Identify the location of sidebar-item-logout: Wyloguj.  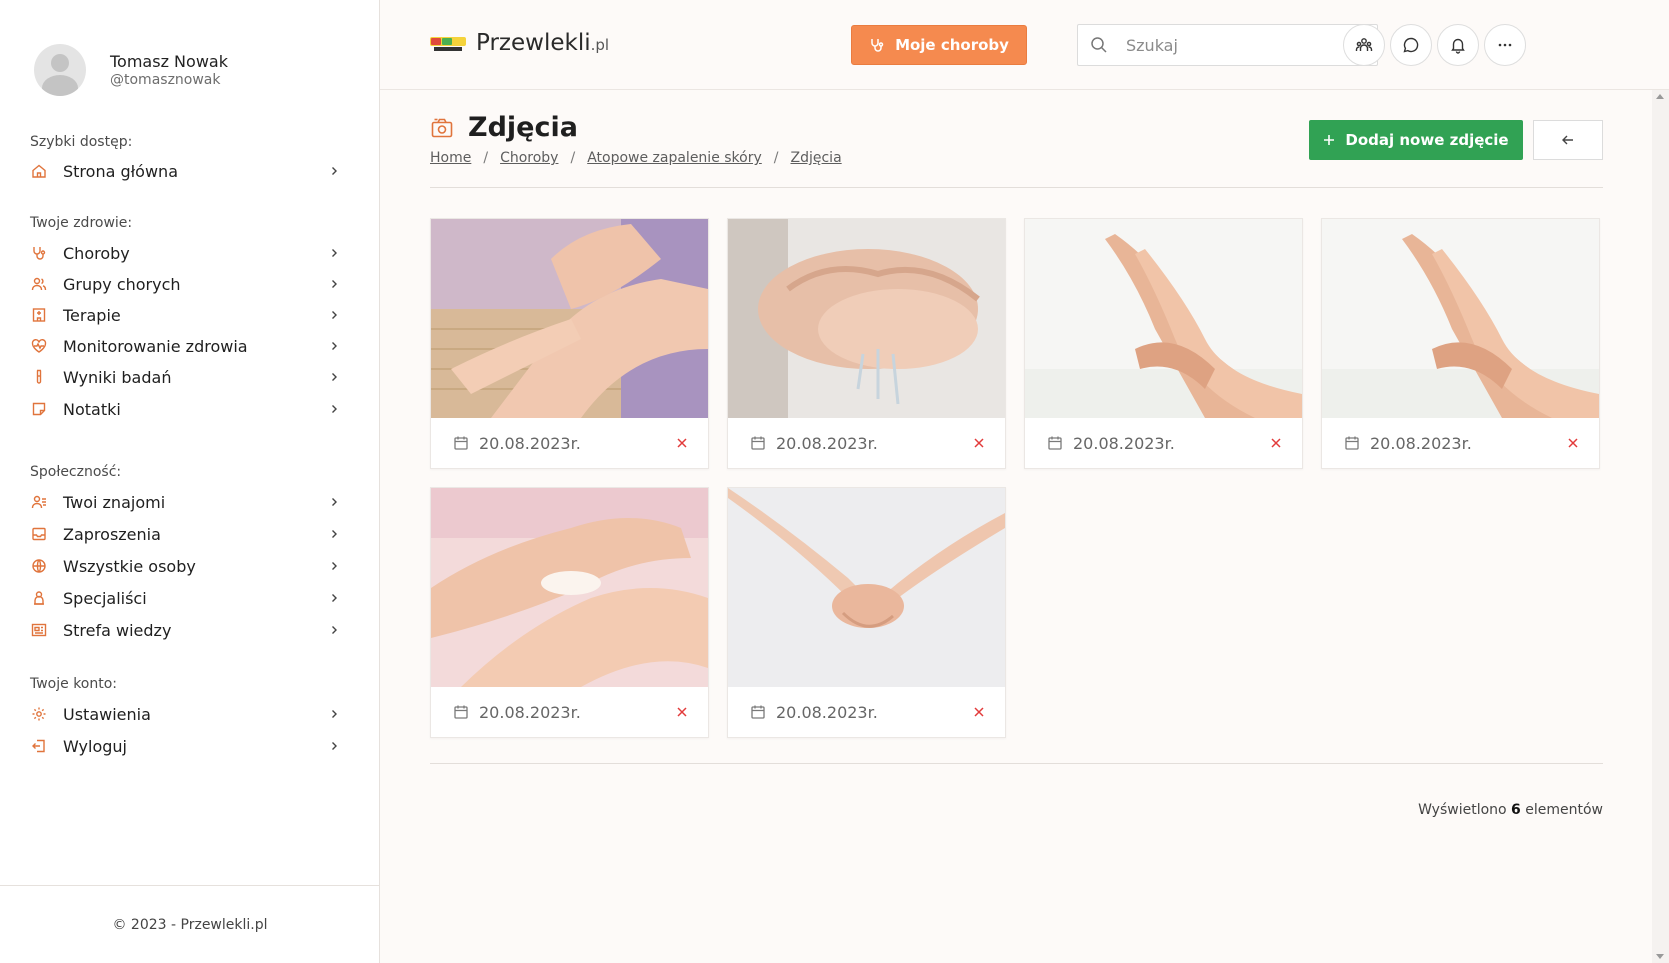
(185, 746).